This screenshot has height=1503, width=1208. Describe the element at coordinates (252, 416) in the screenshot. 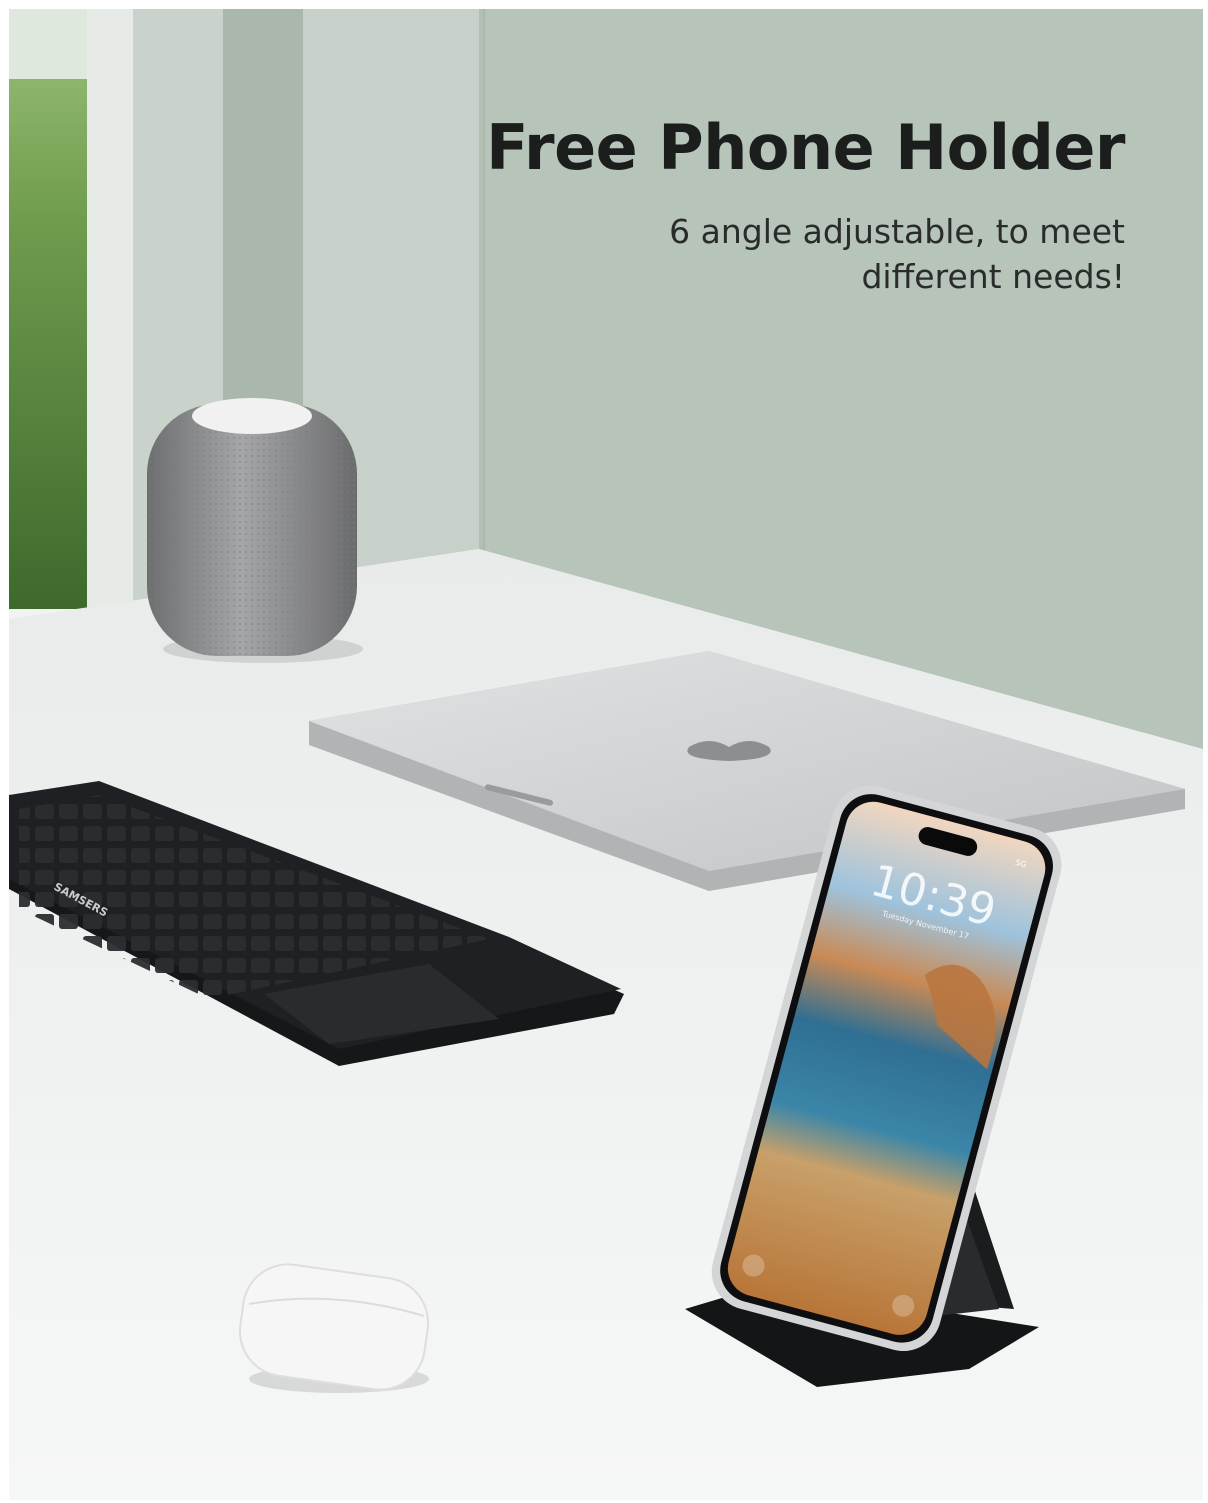

I see `speaker-top` at that location.